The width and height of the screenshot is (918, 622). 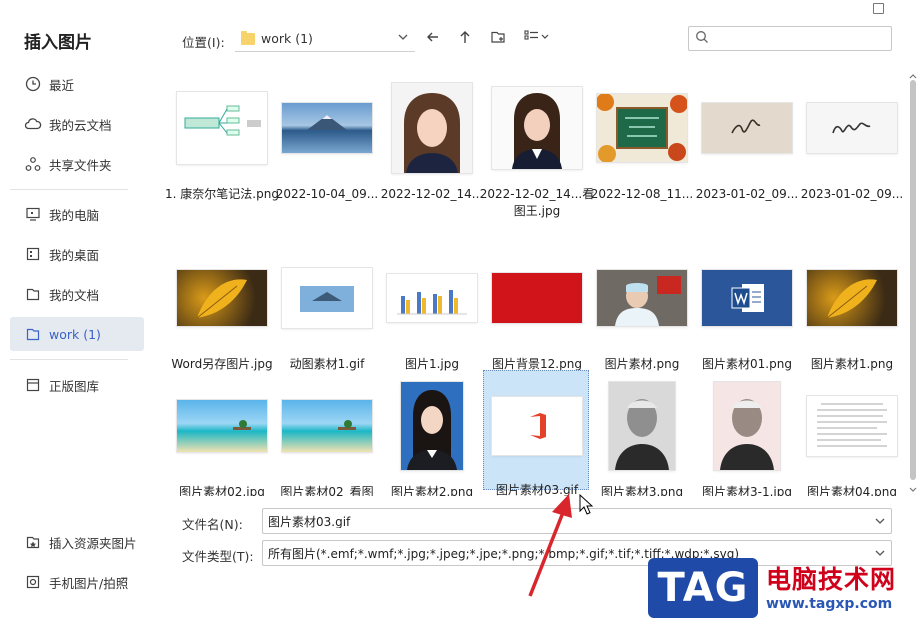 I want to click on up-folder-button, so click(x=465, y=39).